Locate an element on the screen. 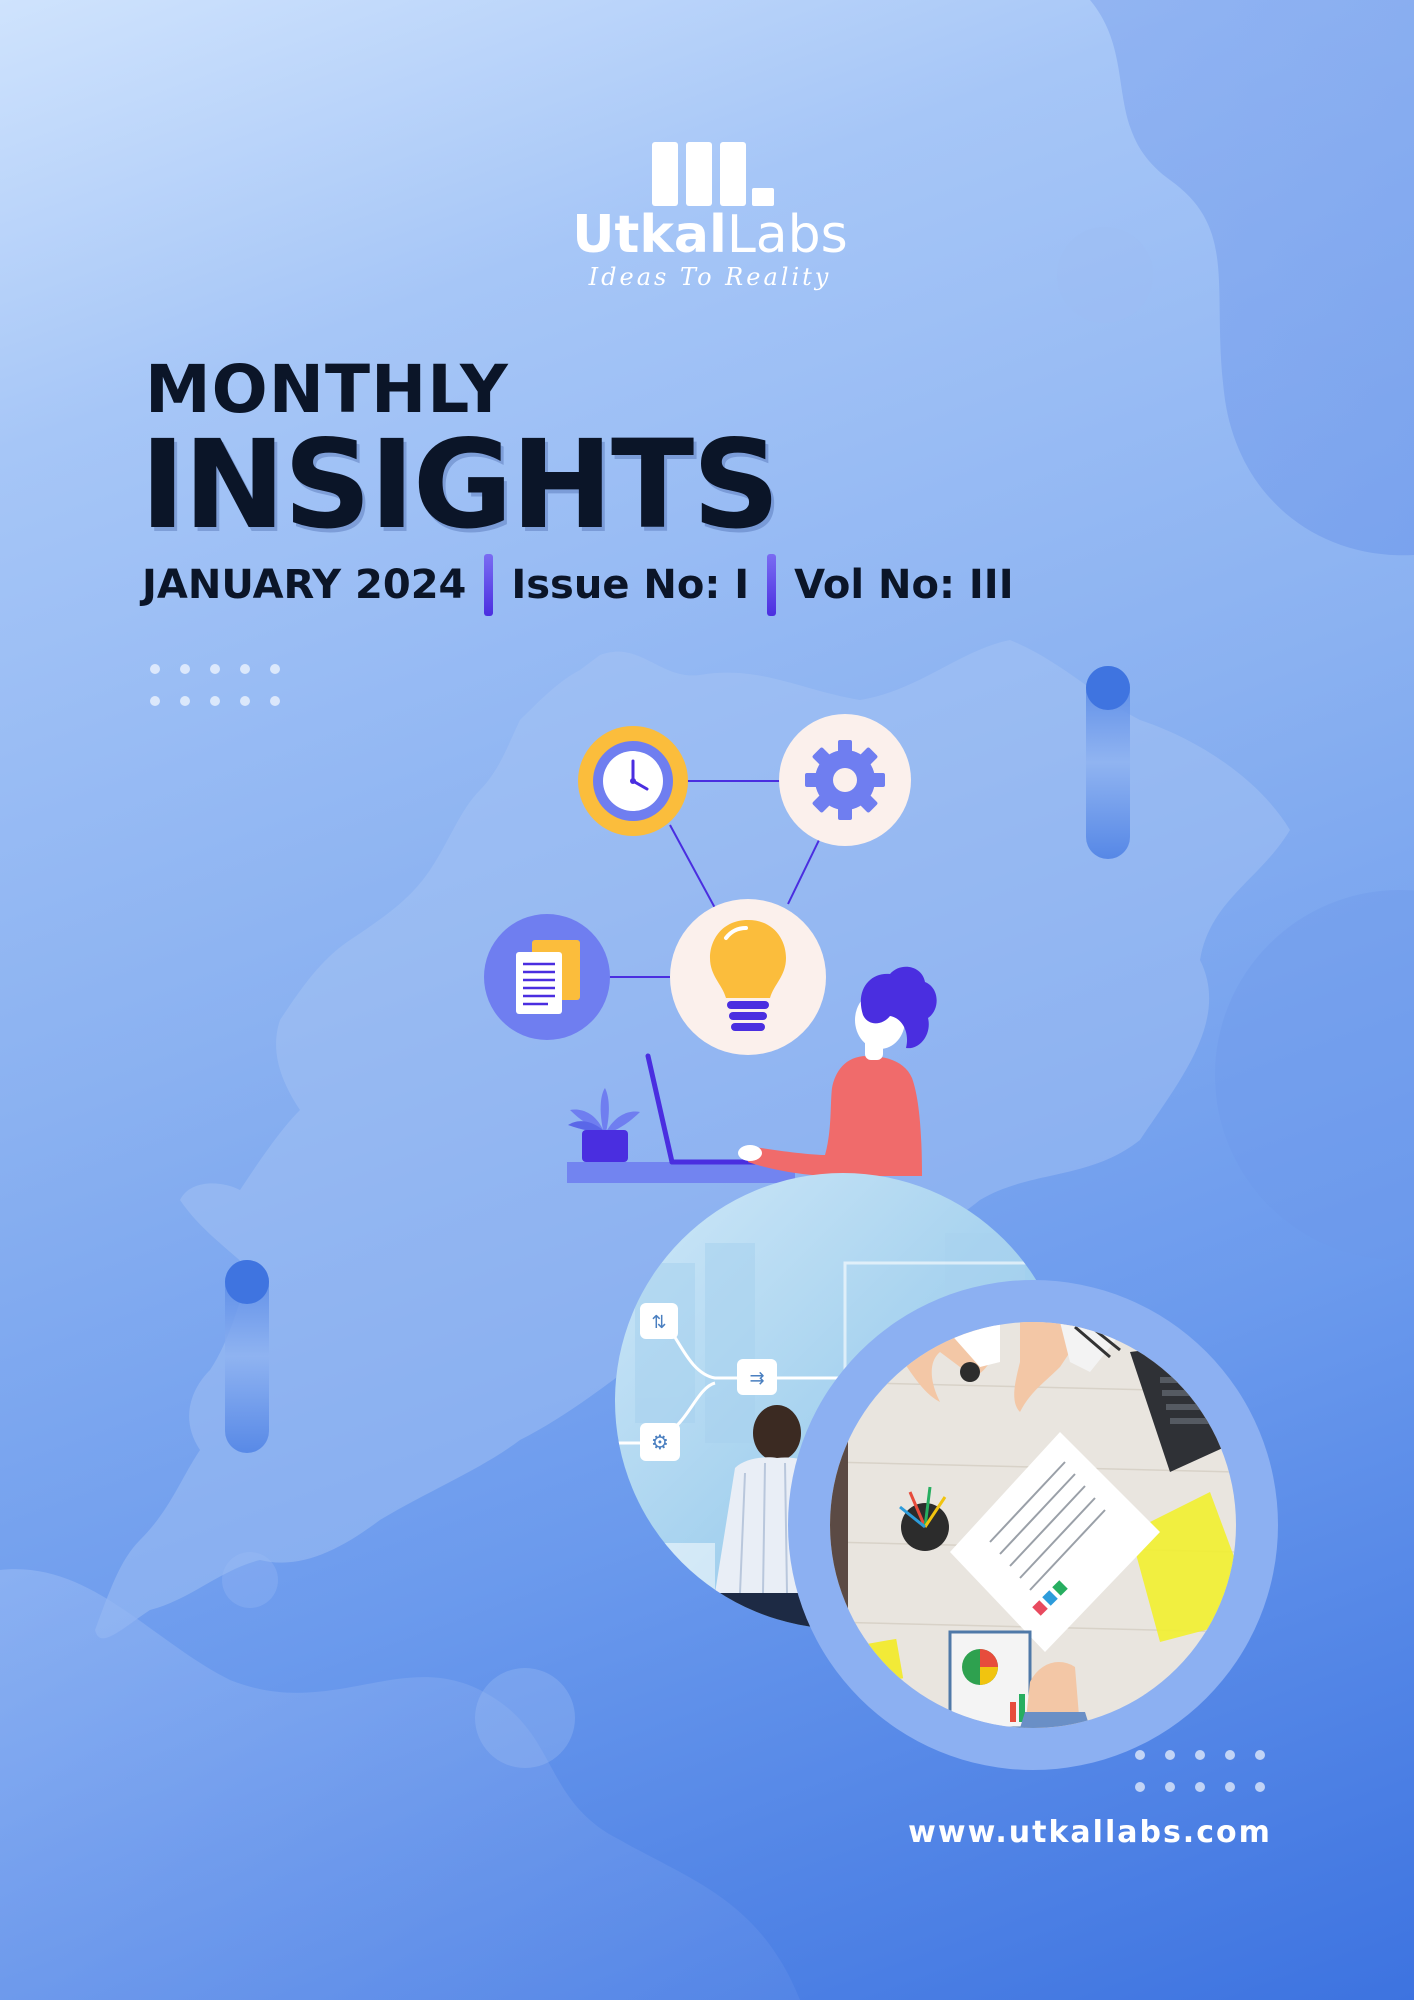 This screenshot has width=1414, height=2000. documents-icon is located at coordinates (547, 977).